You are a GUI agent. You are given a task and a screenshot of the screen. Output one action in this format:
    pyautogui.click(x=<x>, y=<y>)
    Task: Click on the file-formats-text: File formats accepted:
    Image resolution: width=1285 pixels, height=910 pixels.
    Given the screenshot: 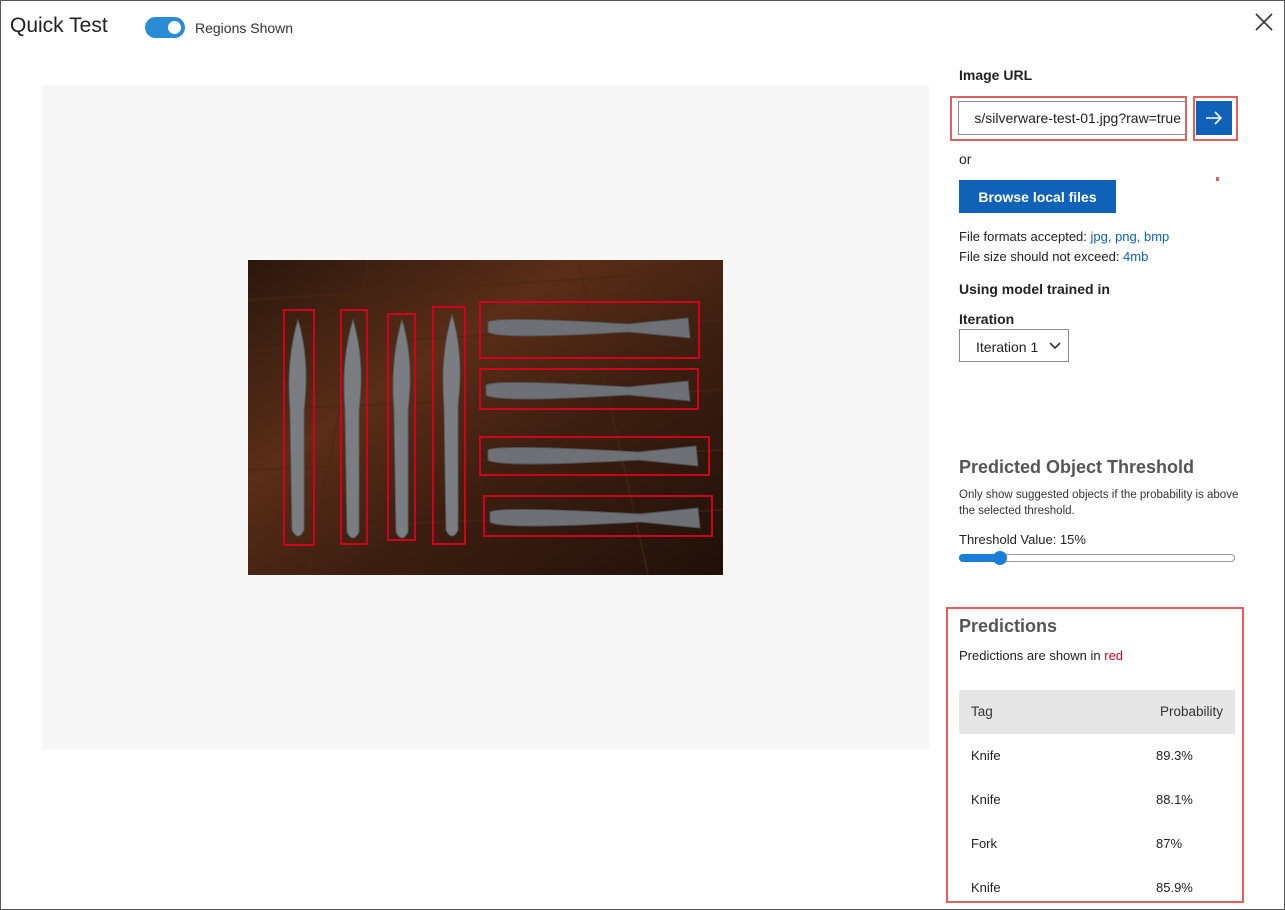 What is the action you would take?
    pyautogui.click(x=1025, y=236)
    